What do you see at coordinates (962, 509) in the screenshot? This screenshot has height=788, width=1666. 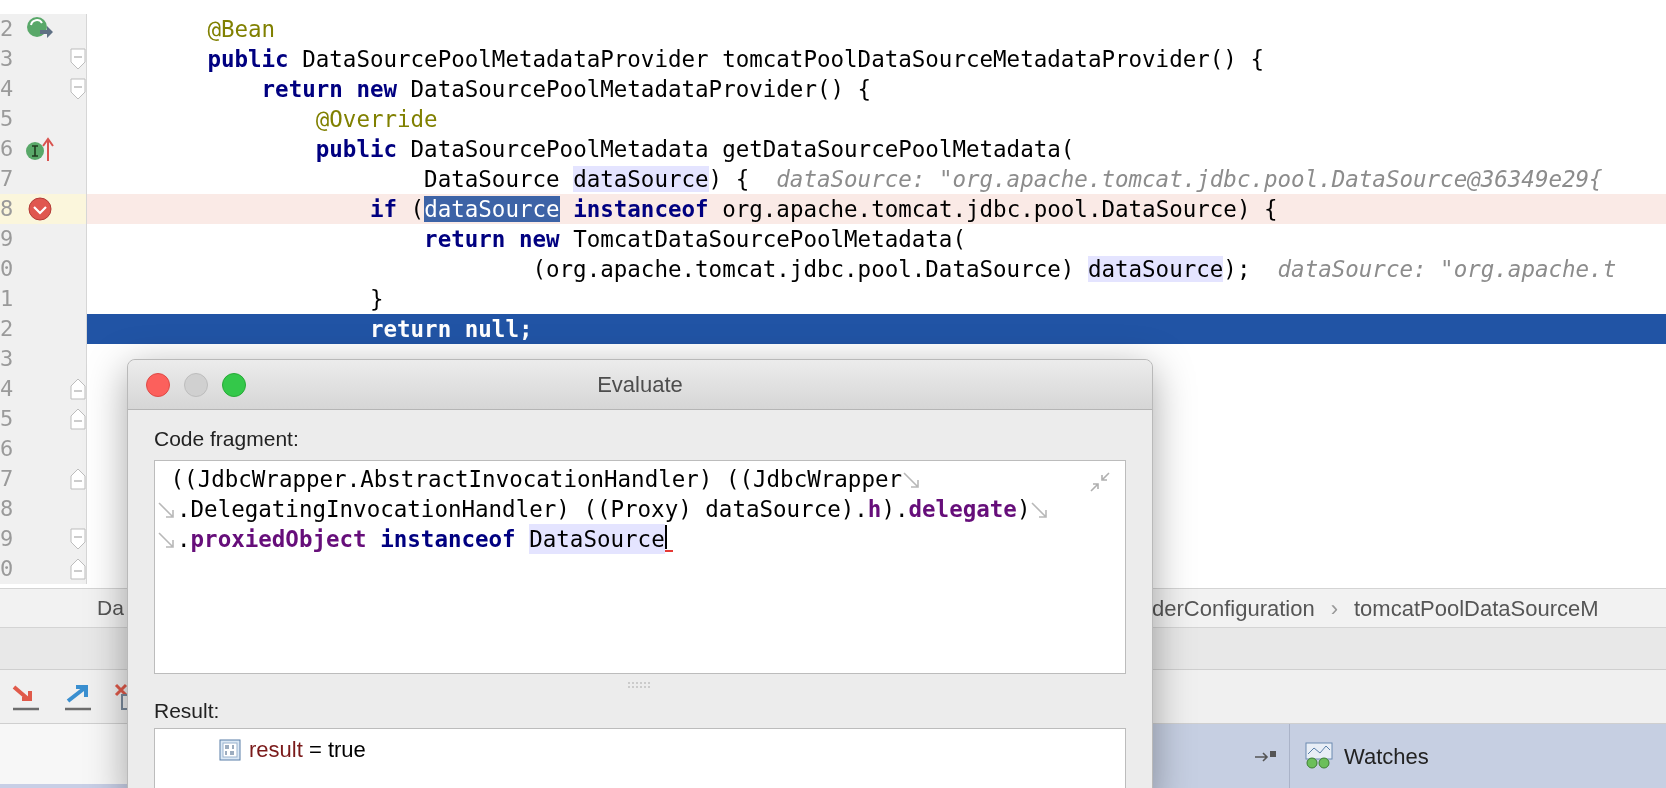 I see `field-name: delegate` at bounding box center [962, 509].